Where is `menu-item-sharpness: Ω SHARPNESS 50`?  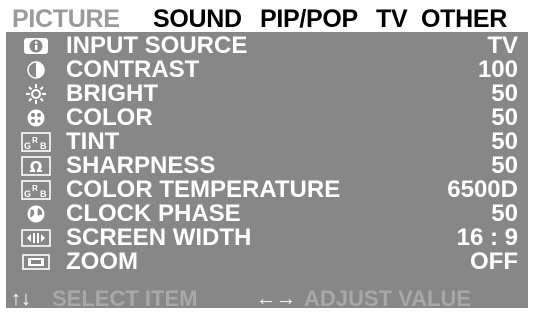 menu-item-sharpness: Ω SHARPNESS 50 is located at coordinates (267, 166).